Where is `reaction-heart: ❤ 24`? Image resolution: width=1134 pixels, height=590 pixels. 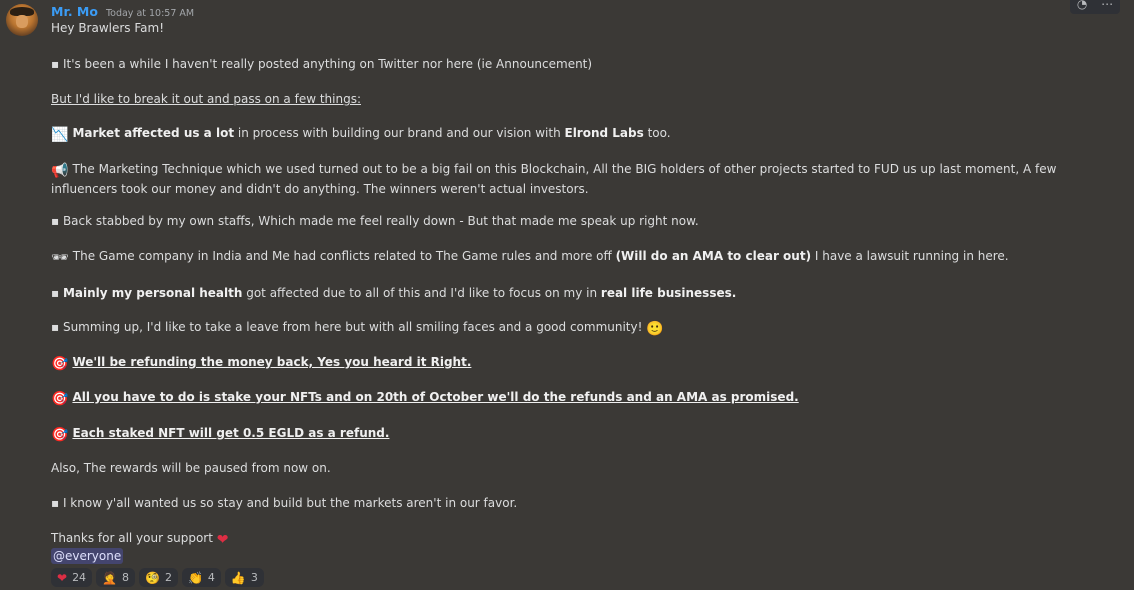
reaction-heart: ❤ 24 is located at coordinates (72, 577).